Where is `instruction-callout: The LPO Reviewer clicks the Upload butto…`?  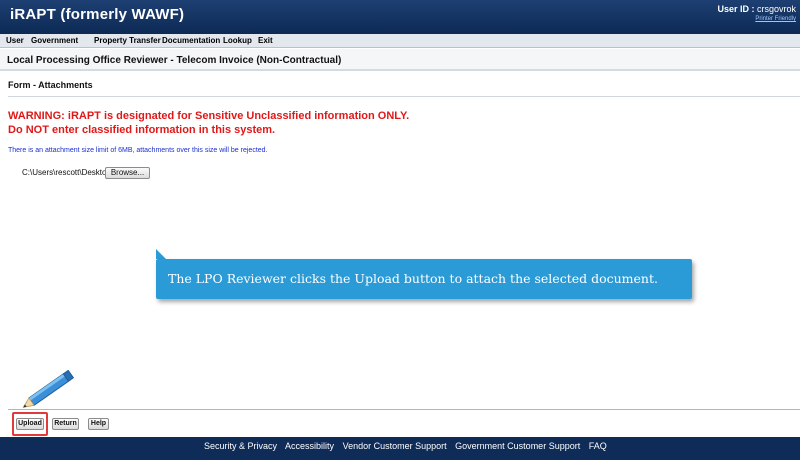 instruction-callout: The LPO Reviewer clicks the Upload butto… is located at coordinates (424, 279).